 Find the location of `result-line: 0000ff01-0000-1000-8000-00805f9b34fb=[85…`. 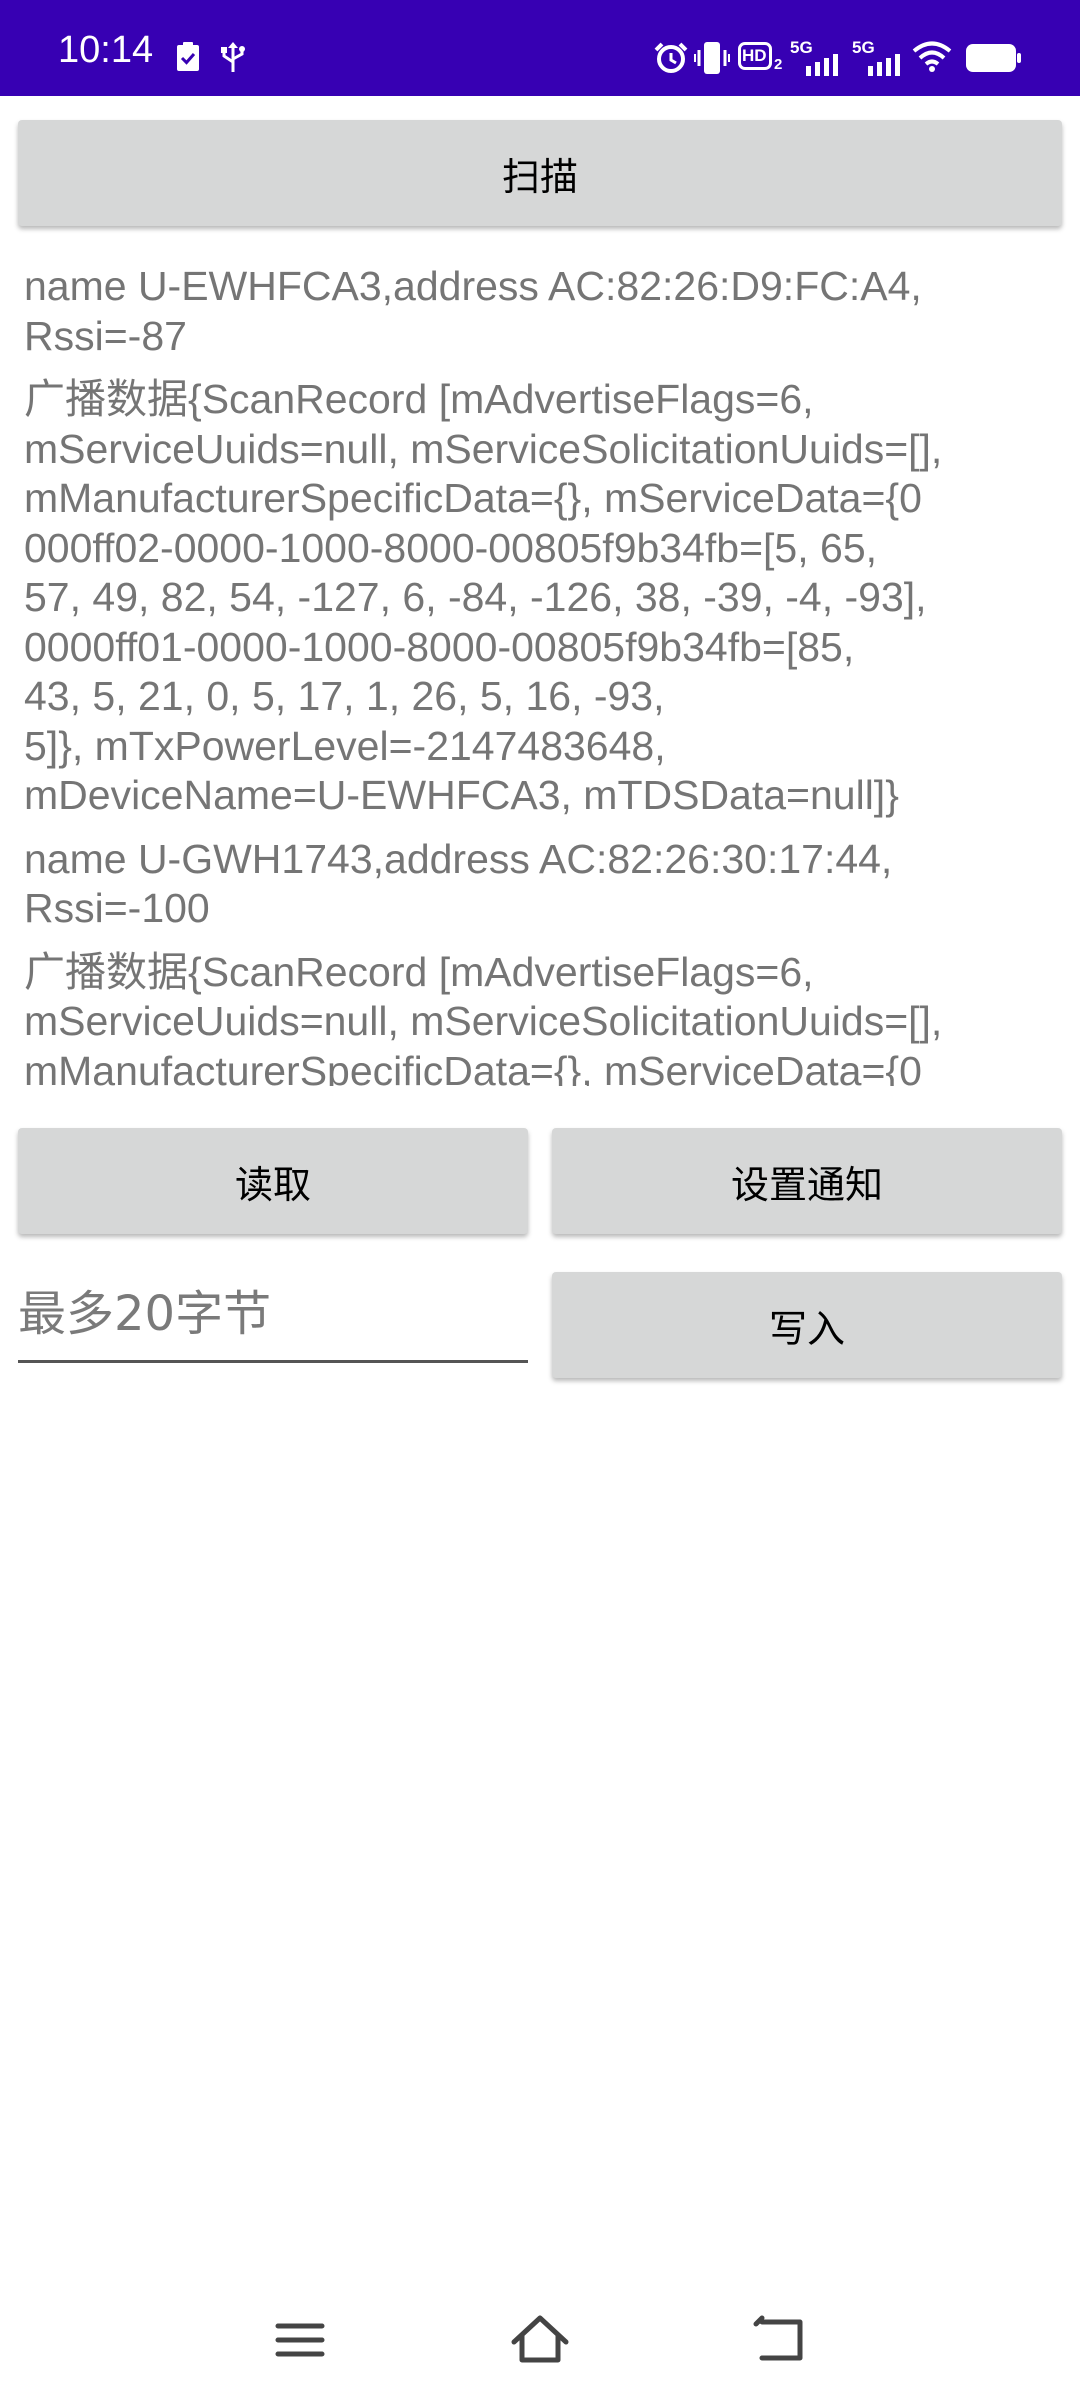

result-line: 0000ff01-0000-1000-8000-00805f9b34fb=[85… is located at coordinates (439, 646).